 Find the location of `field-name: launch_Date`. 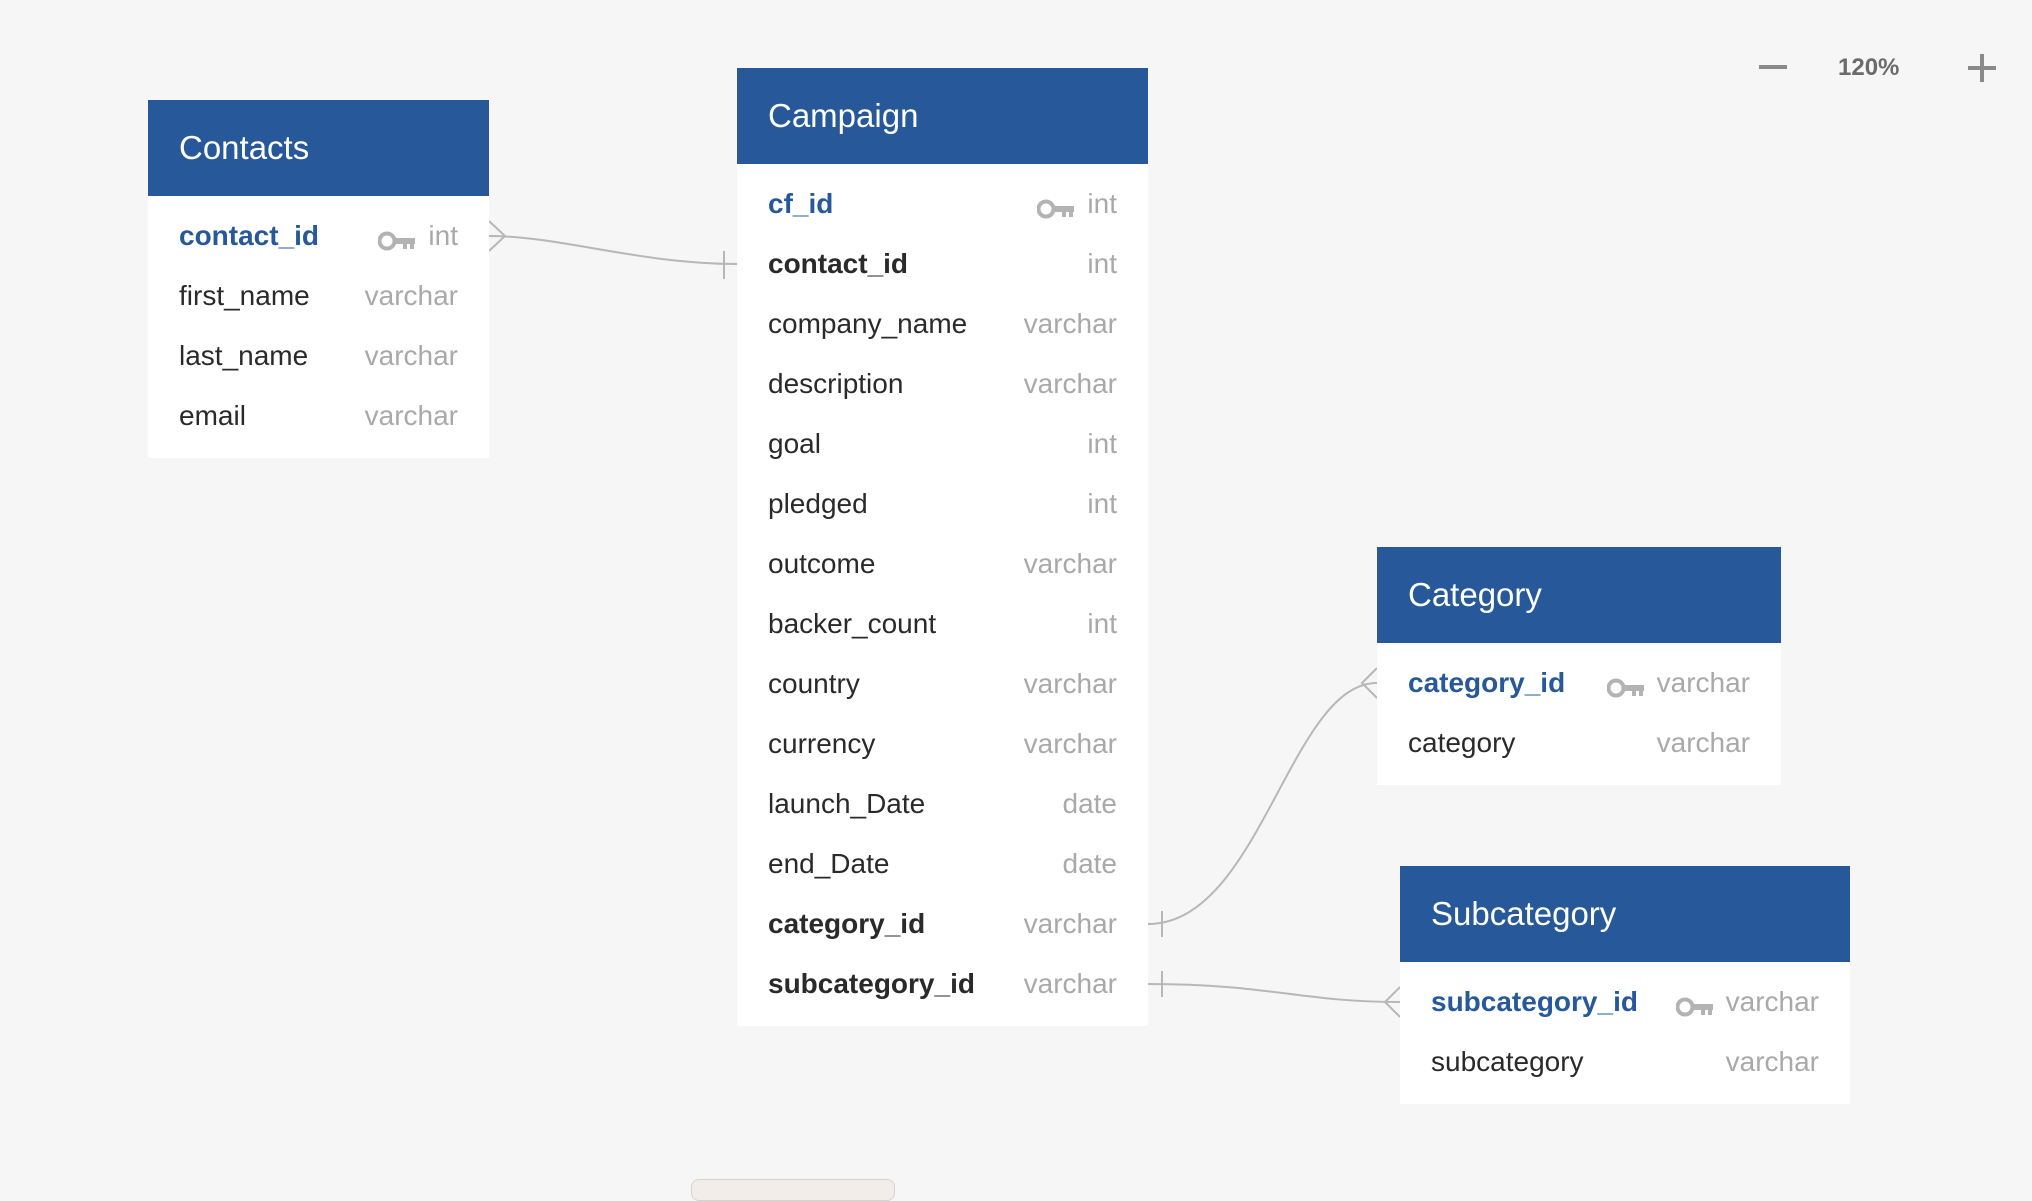

field-name: launch_Date is located at coordinates (847, 803).